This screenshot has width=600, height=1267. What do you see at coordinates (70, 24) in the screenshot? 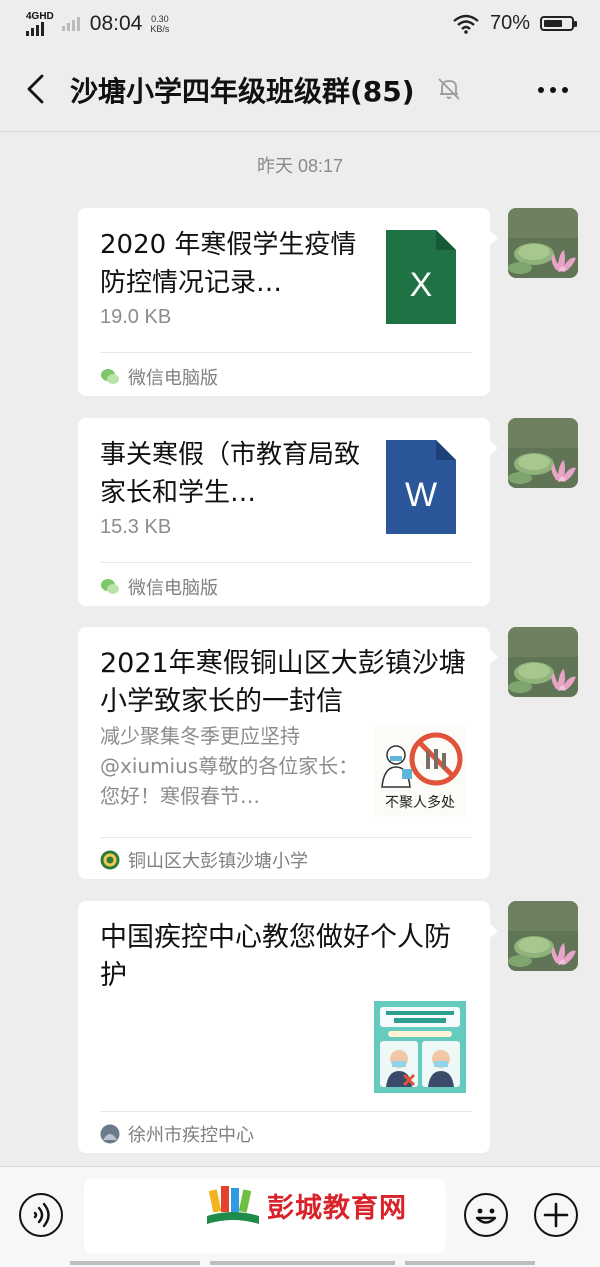
I see `signal-icon-secondary` at bounding box center [70, 24].